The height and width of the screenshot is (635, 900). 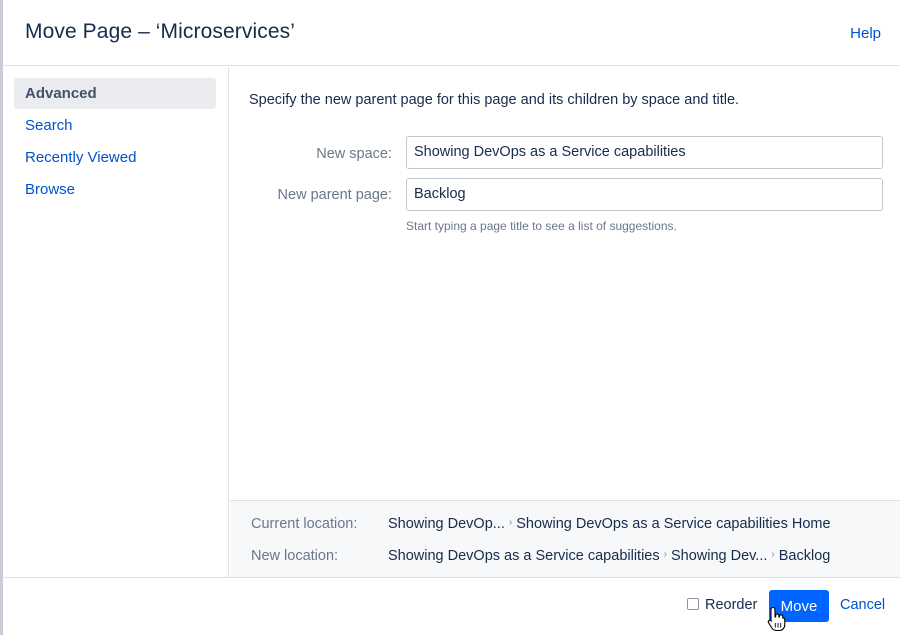 I want to click on new-space-input: Showing DevOps as a Service capabilities, so click(x=644, y=152).